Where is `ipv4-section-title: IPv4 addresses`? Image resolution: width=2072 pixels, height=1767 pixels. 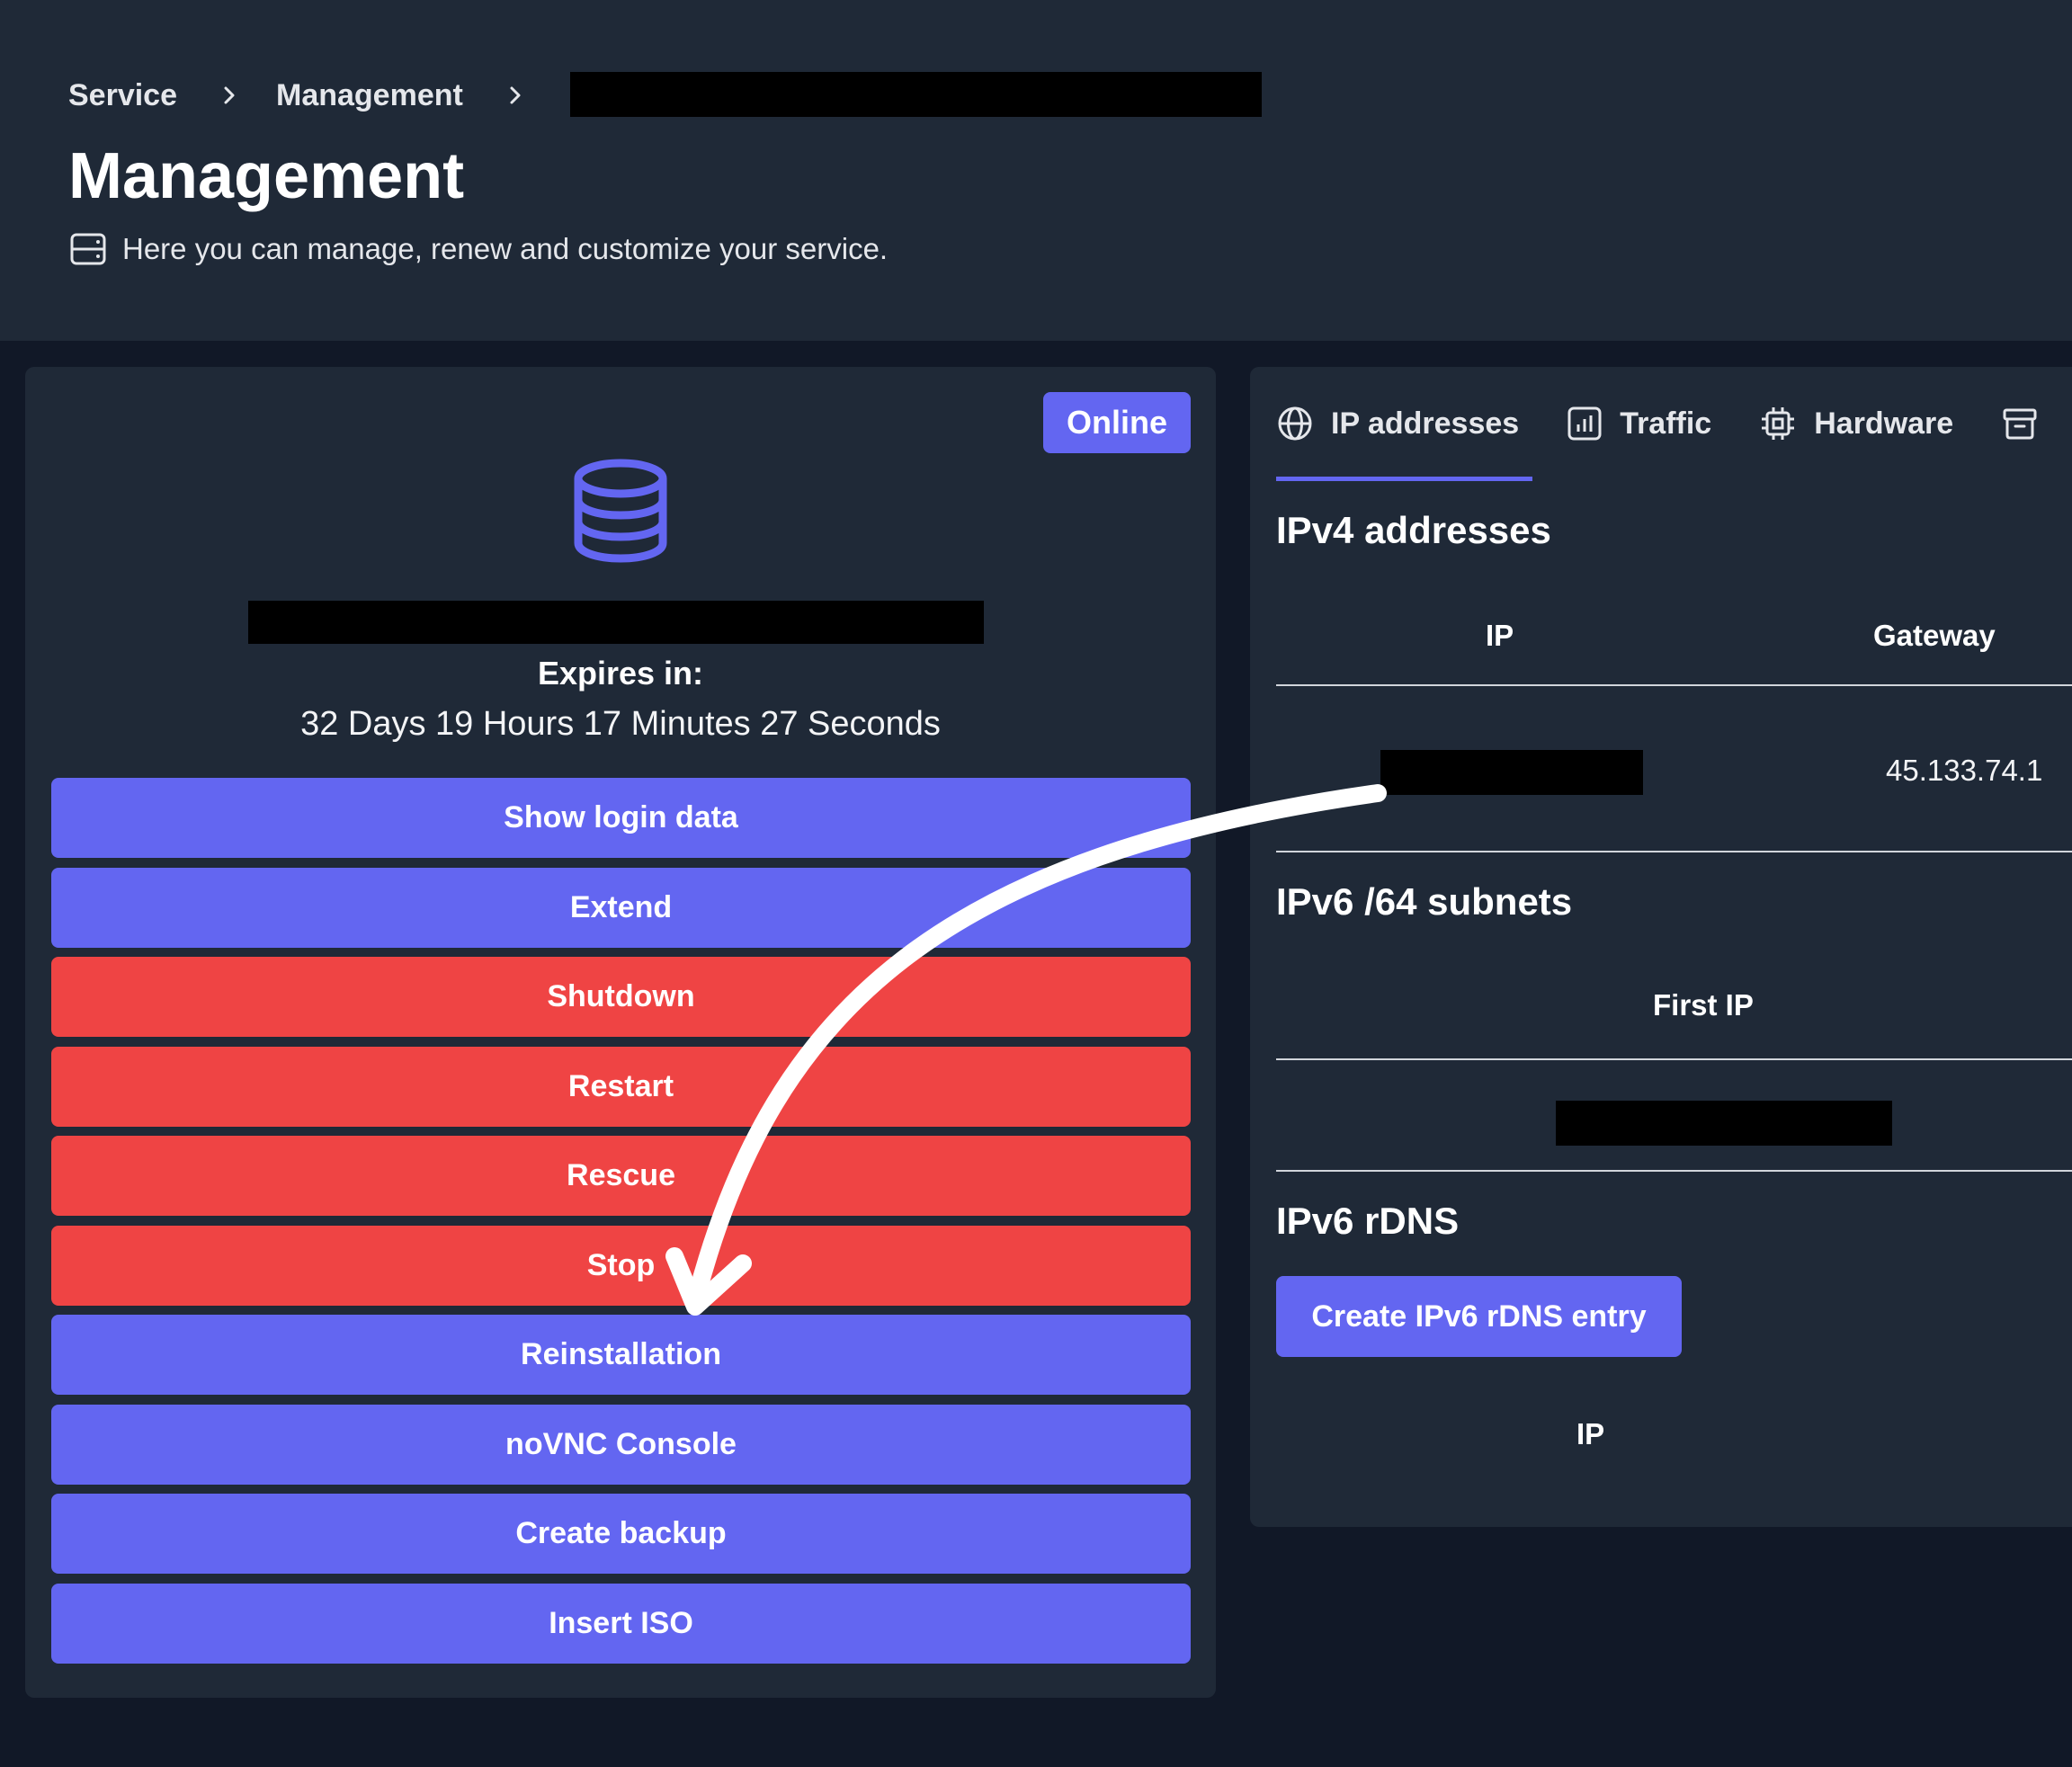 ipv4-section-title: IPv4 addresses is located at coordinates (1413, 530).